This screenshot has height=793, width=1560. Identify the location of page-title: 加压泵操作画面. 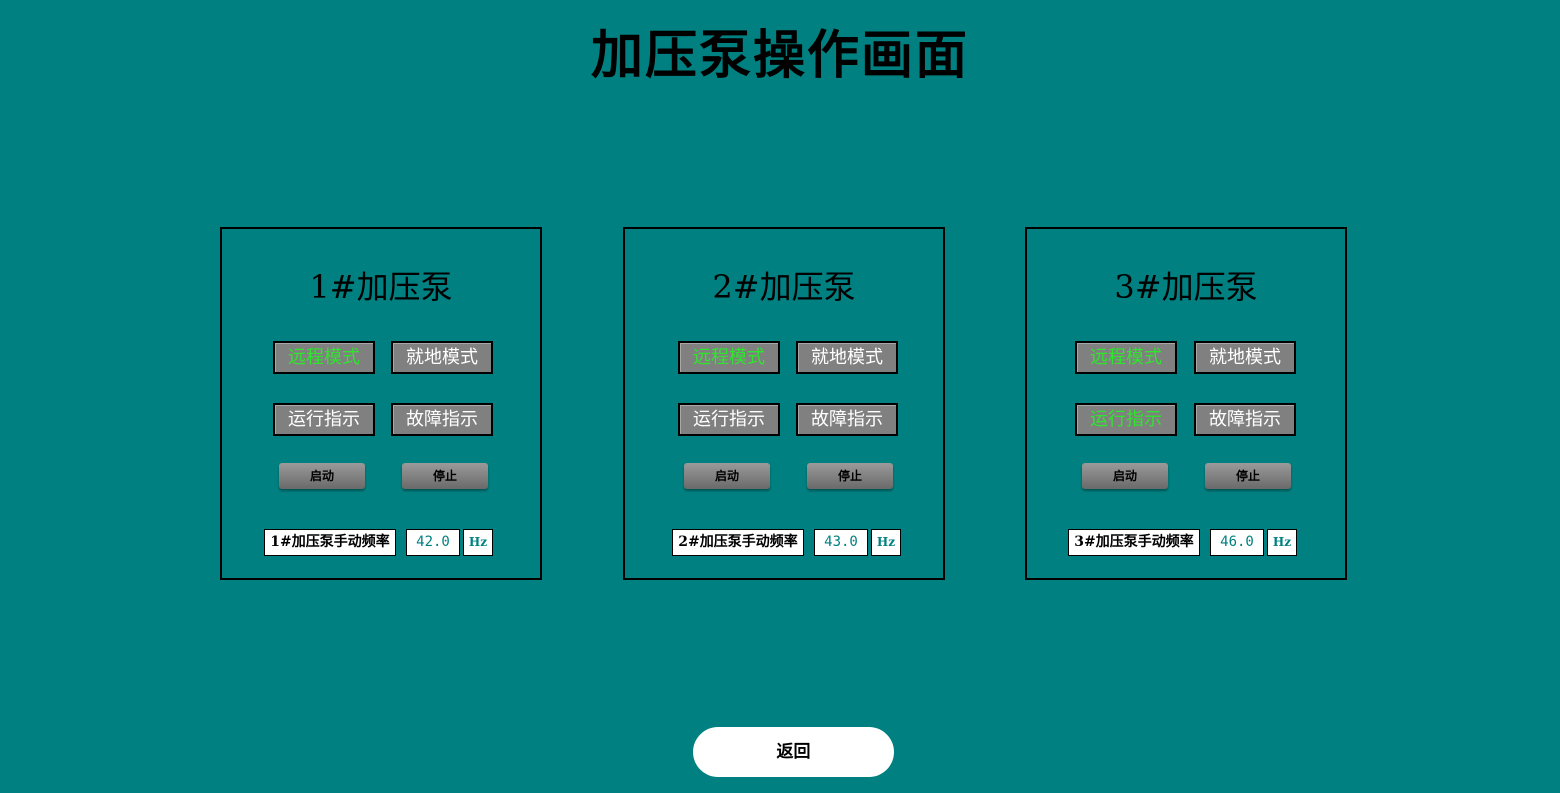
(779, 55).